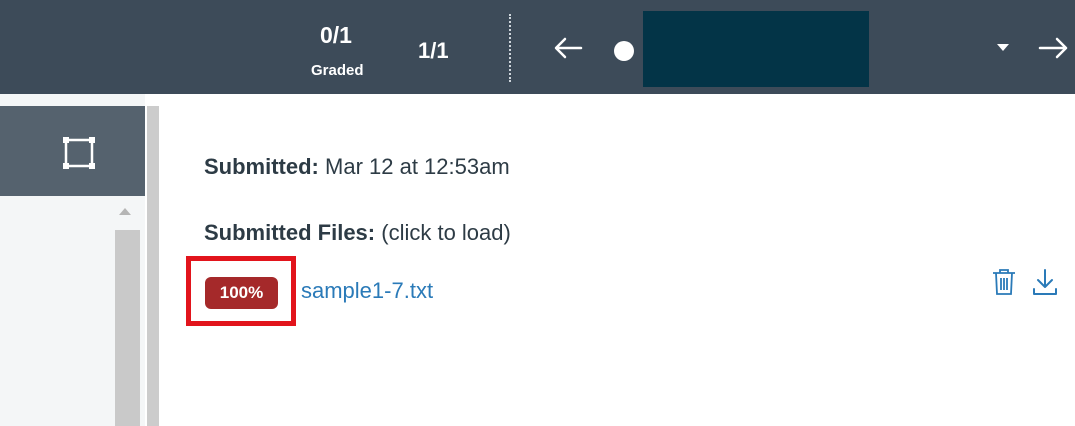 The image size is (1075, 426). What do you see at coordinates (568, 48) in the screenshot?
I see `arrow-left-icon` at bounding box center [568, 48].